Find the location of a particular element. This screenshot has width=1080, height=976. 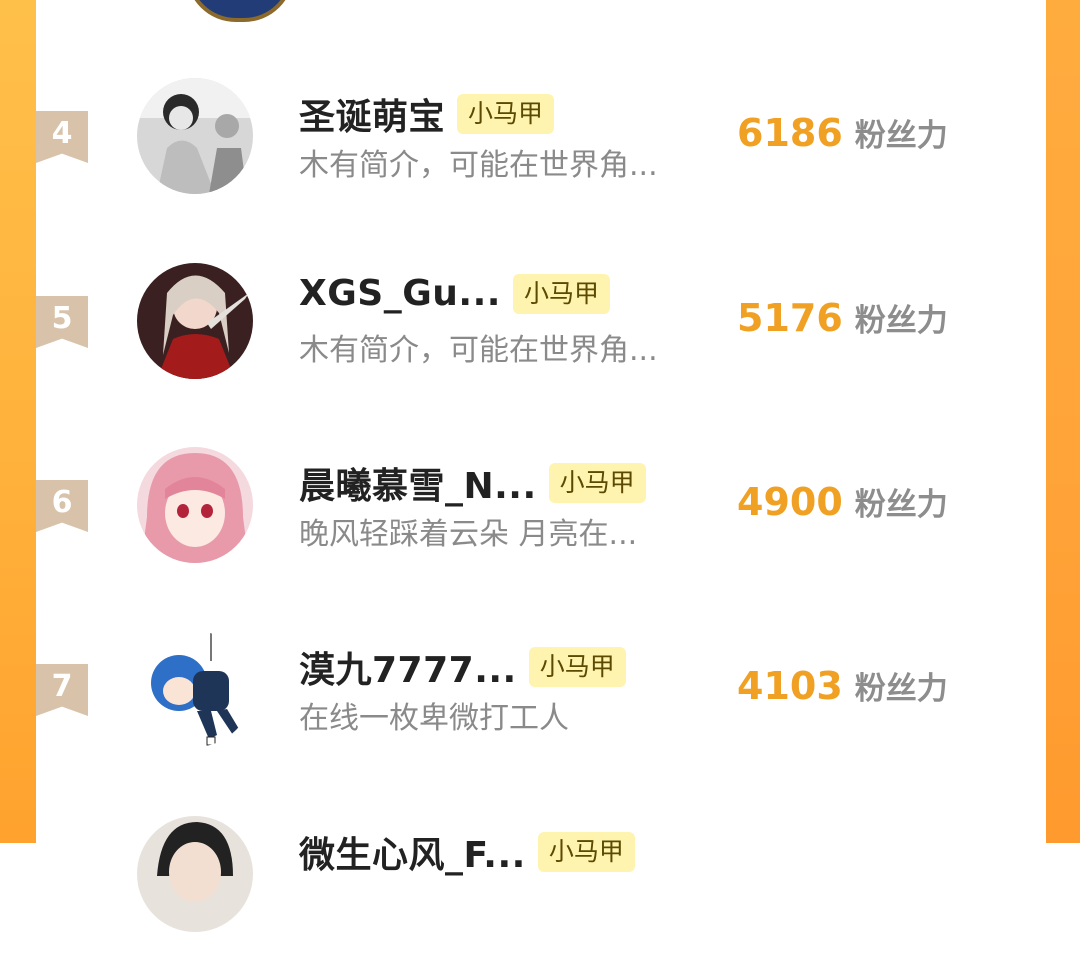

name-line: 晨曦慕雪_N... 小马甲 is located at coordinates (472, 483).